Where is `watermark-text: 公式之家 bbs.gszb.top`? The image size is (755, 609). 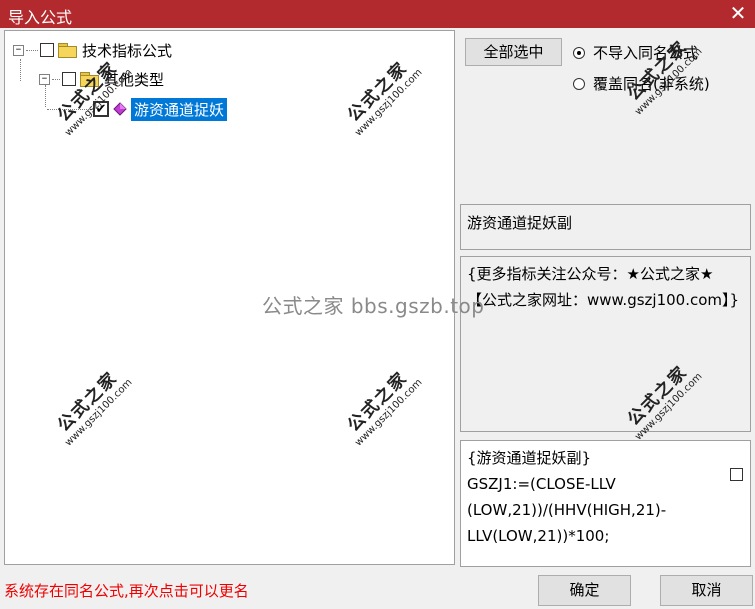 watermark-text: 公式之家 bbs.gszb.top is located at coordinates (373, 306).